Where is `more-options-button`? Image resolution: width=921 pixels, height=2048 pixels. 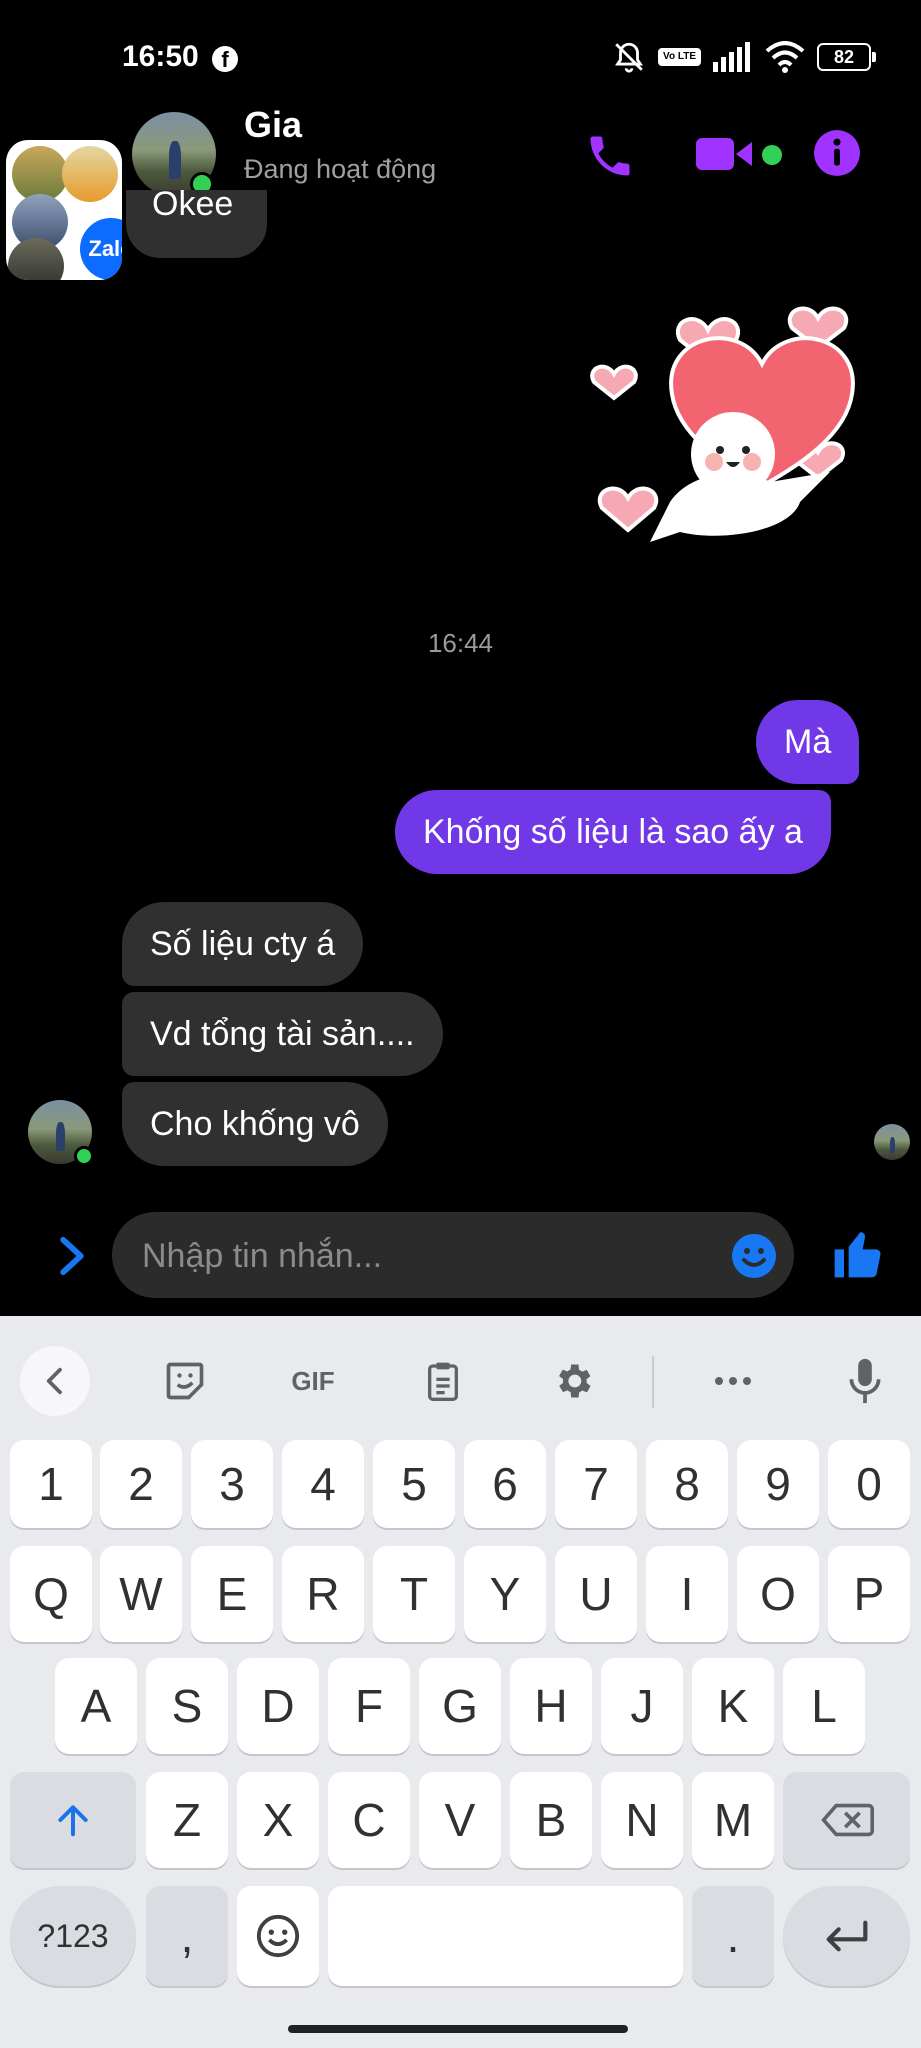 more-options-button is located at coordinates (733, 1381).